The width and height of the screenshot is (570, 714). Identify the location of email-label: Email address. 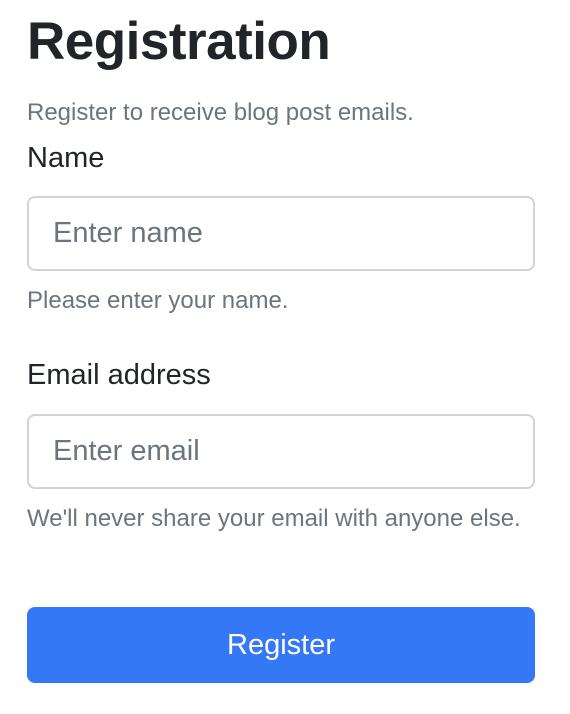
(119, 375).